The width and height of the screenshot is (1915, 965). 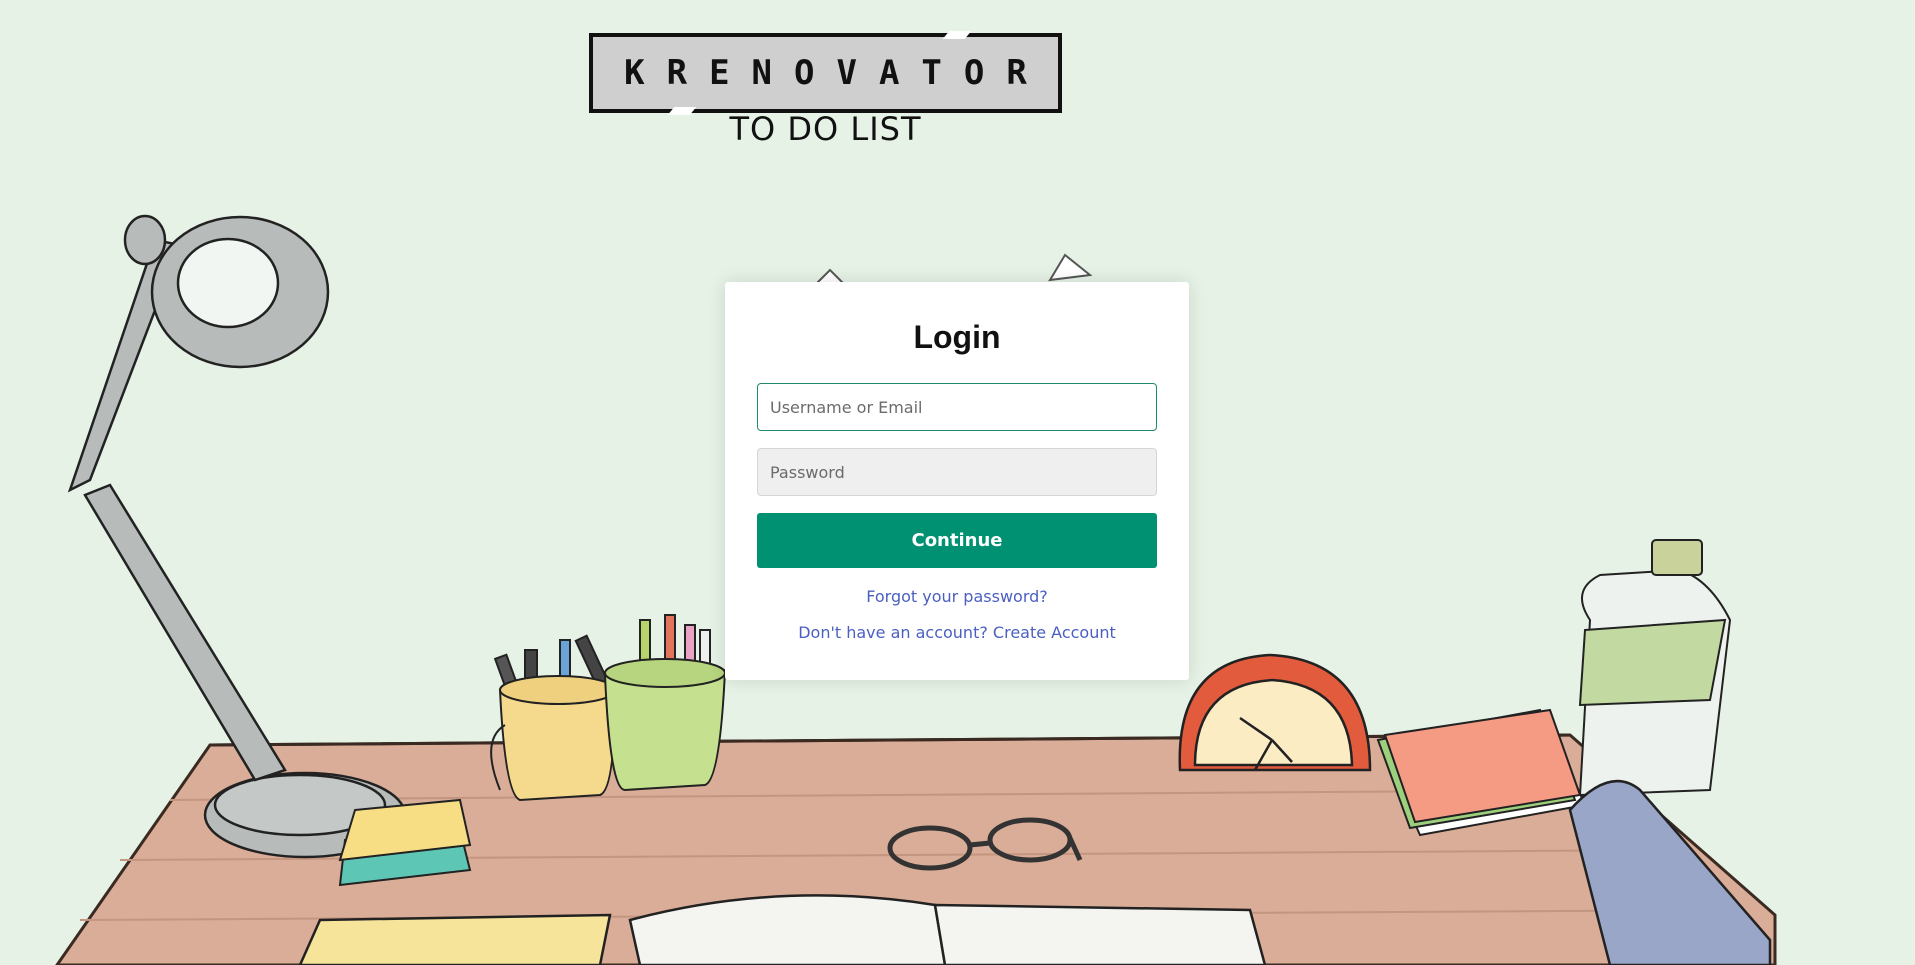 I want to click on create-account-link: Don't have an account? Create Account, so click(x=957, y=632).